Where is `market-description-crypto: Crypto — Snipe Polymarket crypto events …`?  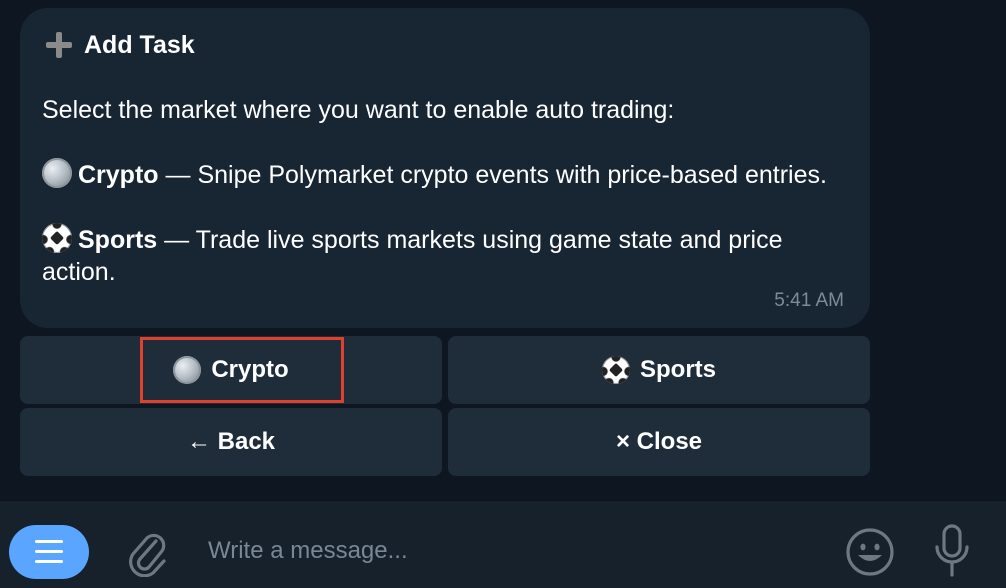
market-description-crypto: Crypto — Snipe Polymarket crypto events … is located at coordinates (445, 174).